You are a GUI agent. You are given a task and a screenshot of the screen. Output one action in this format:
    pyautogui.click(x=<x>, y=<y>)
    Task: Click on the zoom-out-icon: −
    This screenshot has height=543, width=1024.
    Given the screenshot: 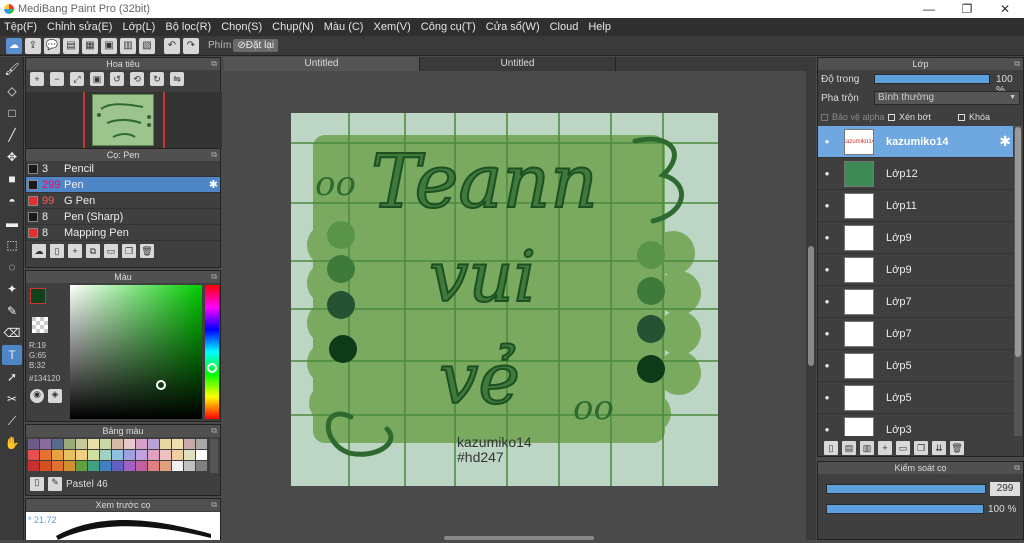 What is the action you would take?
    pyautogui.click(x=57, y=79)
    